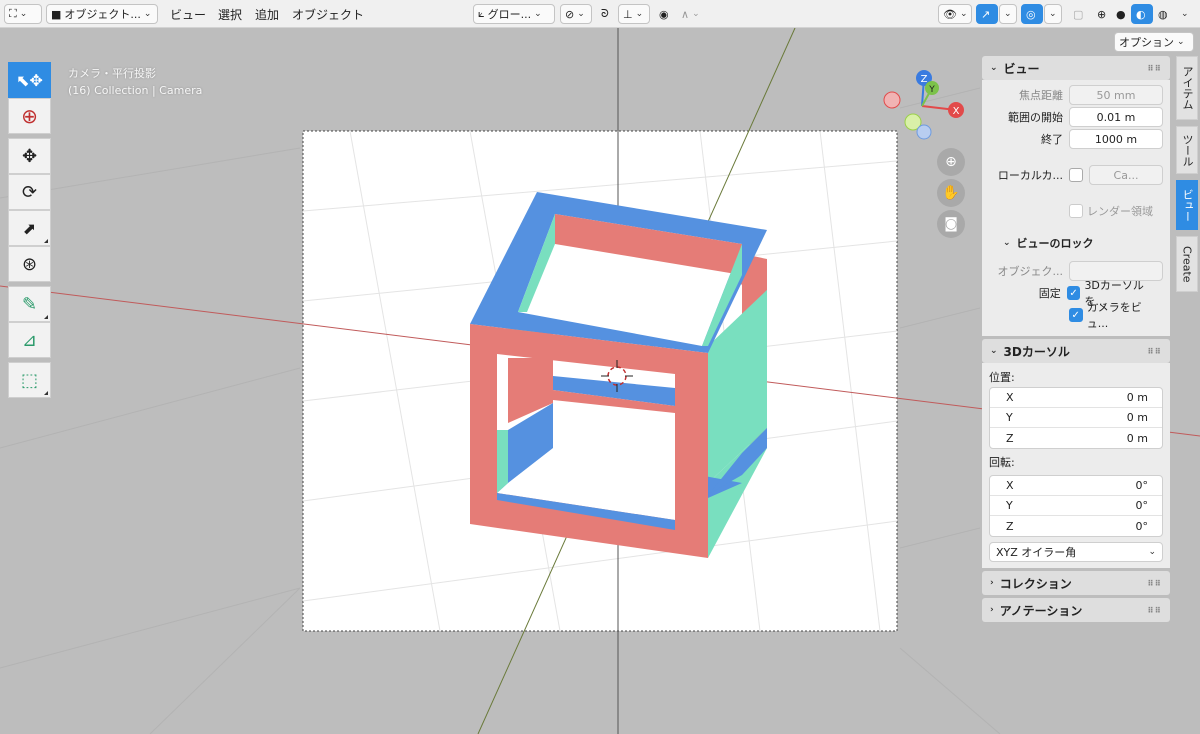 The width and height of the screenshot is (1200, 734). Describe the element at coordinates (1076, 438) in the screenshot. I see `location-z-field: Z 0 m` at that location.